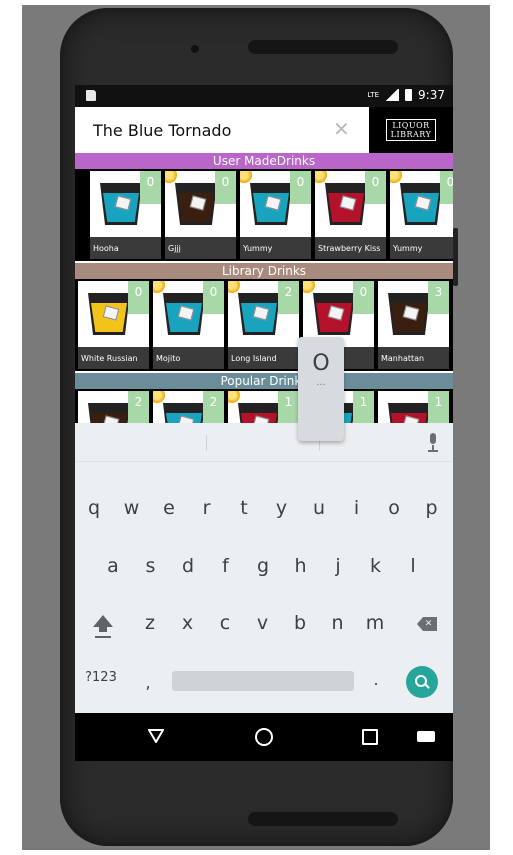 This screenshot has height=855, width=513. What do you see at coordinates (426, 736) in the screenshot?
I see `keyboard-switch-icon` at bounding box center [426, 736].